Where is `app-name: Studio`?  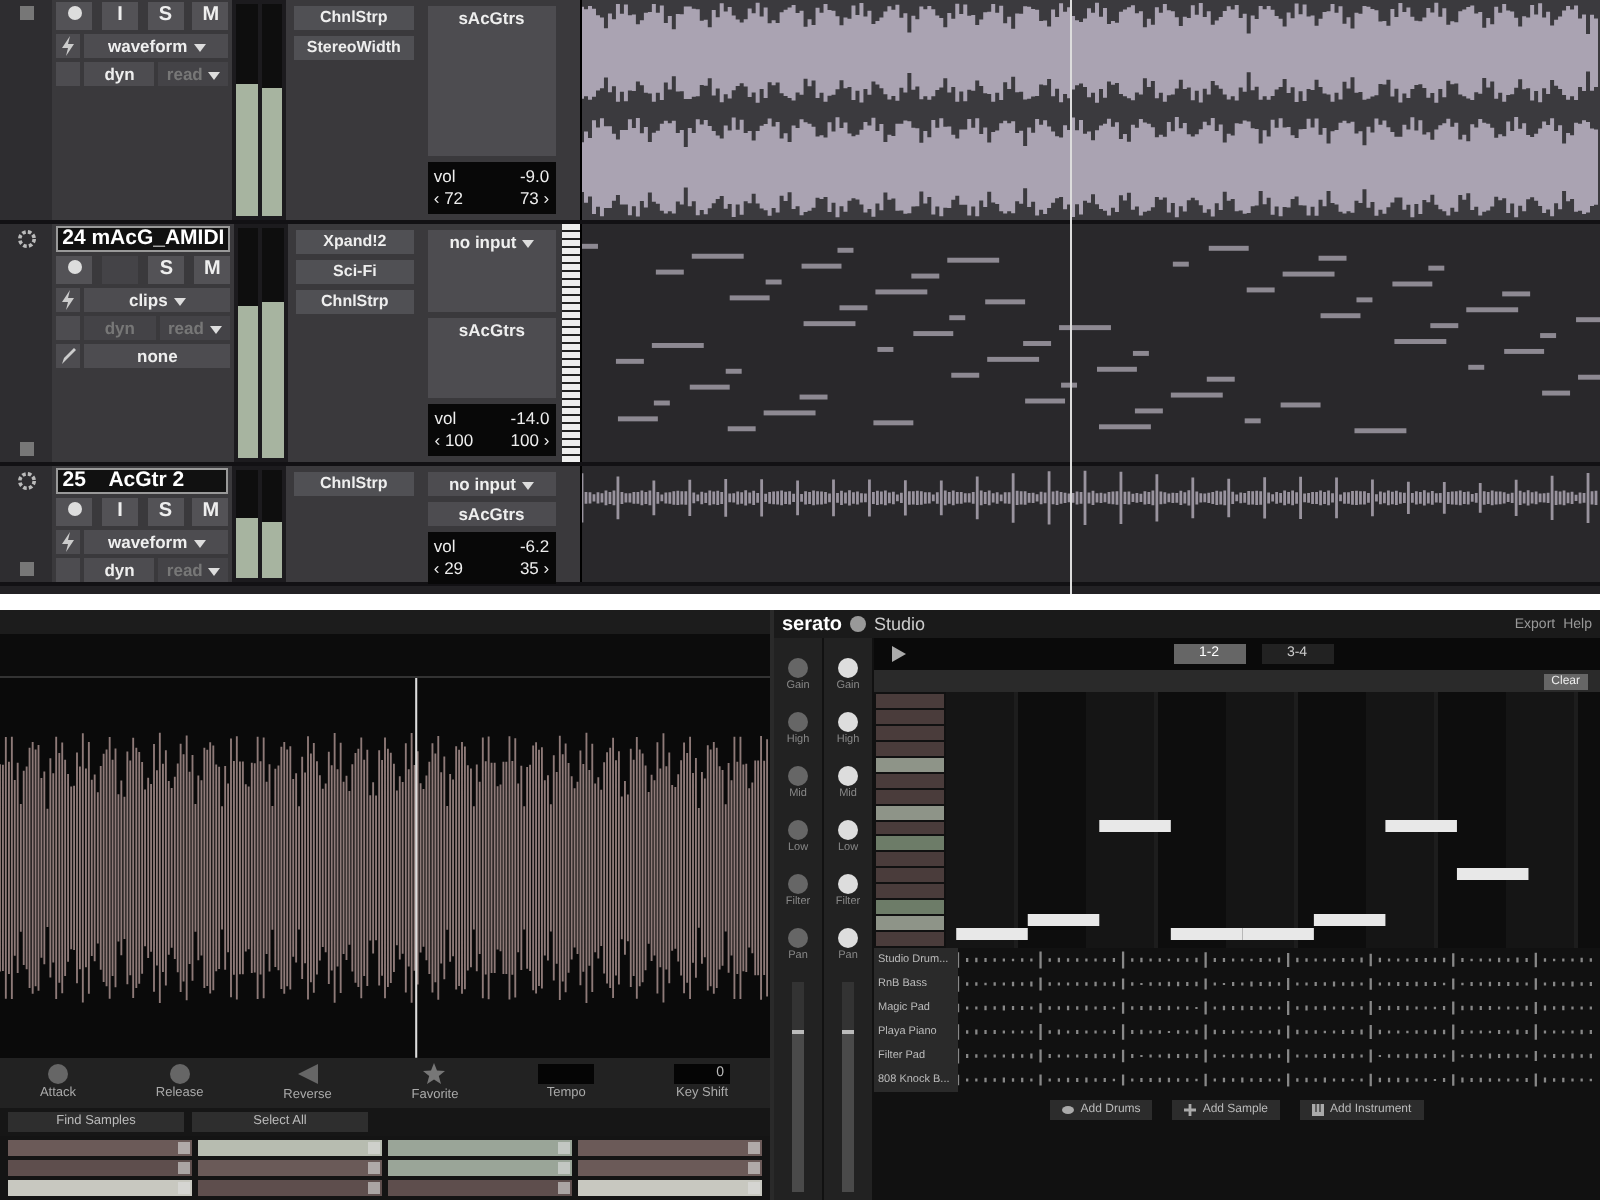
app-name: Studio is located at coordinates (900, 624).